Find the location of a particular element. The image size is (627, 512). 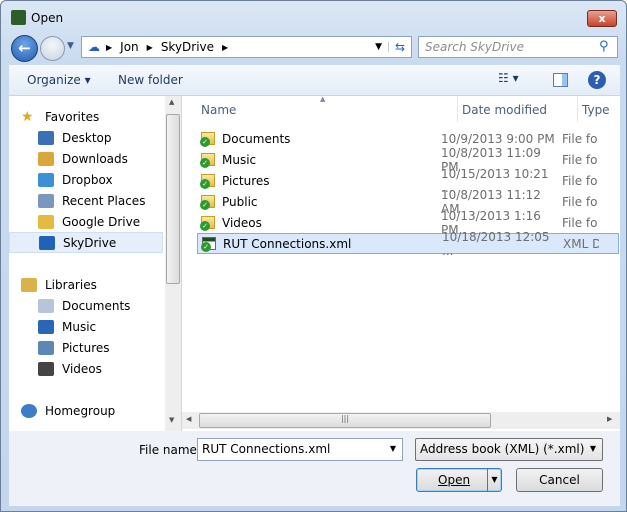

sidebar-item-desktop: Desktop is located at coordinates (86, 137).